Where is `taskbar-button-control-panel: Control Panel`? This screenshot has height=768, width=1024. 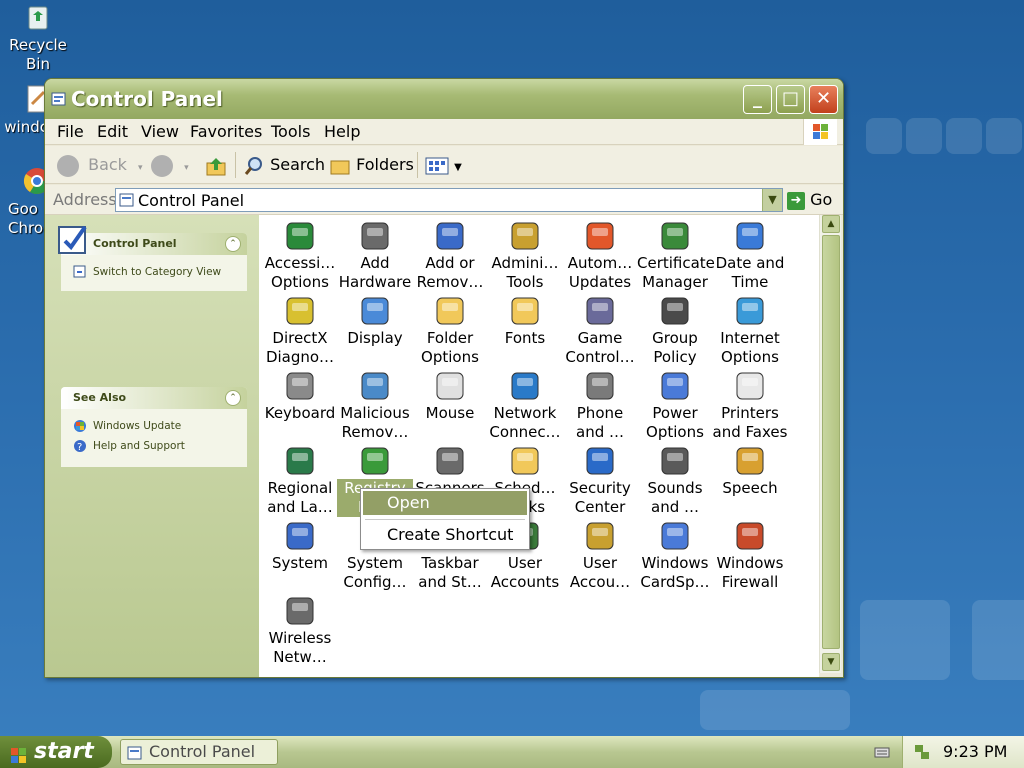 taskbar-button-control-panel: Control Panel is located at coordinates (199, 752).